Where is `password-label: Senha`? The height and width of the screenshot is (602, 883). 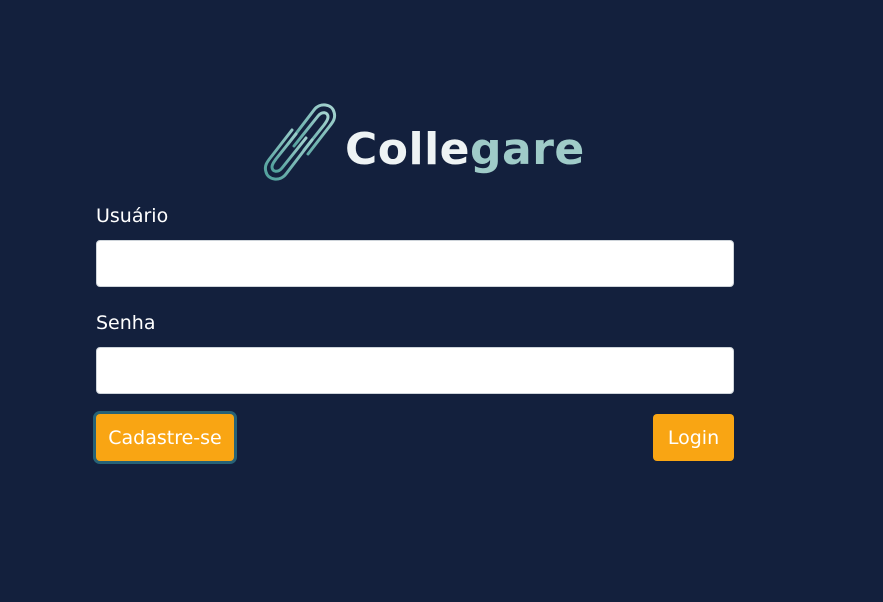 password-label: Senha is located at coordinates (126, 323).